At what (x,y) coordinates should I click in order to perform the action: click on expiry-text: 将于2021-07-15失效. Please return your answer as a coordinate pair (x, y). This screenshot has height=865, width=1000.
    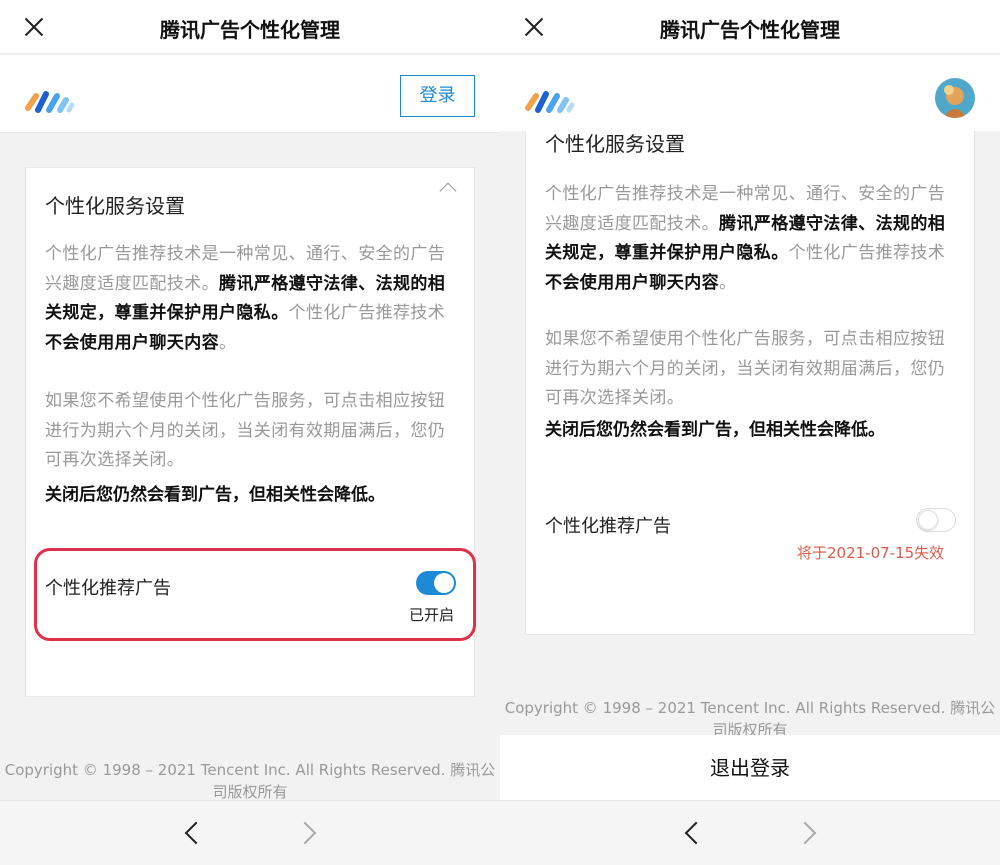
    Looking at the image, I should click on (871, 553).